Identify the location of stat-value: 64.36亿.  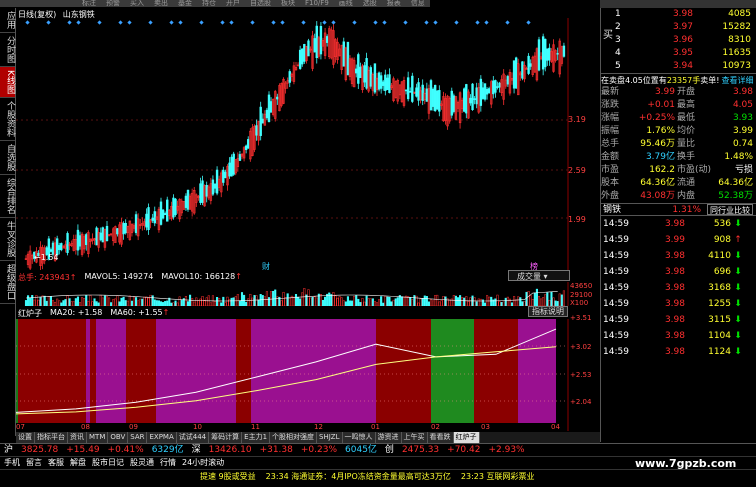
(657, 183).